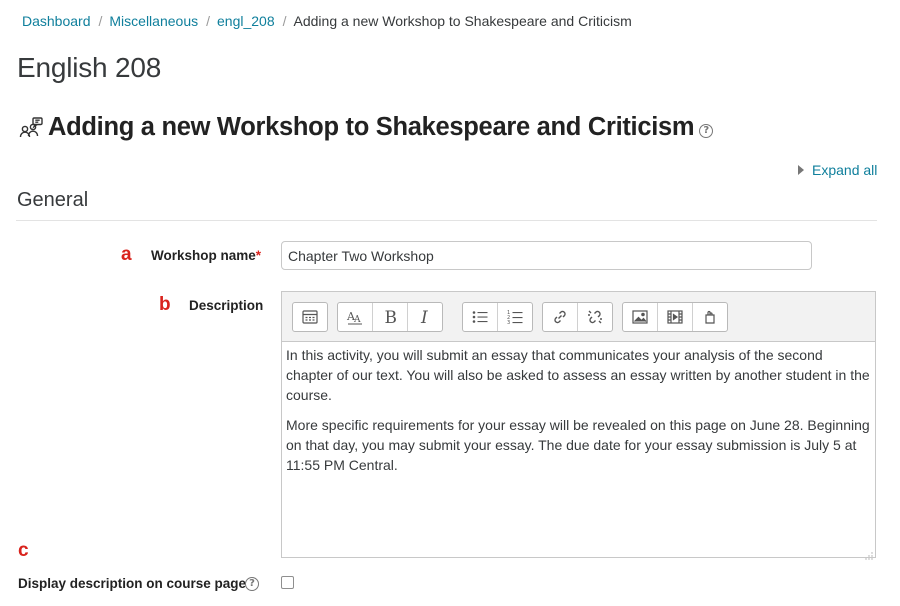 The height and width of the screenshot is (606, 900). I want to click on manage-files-icon, so click(709, 317).